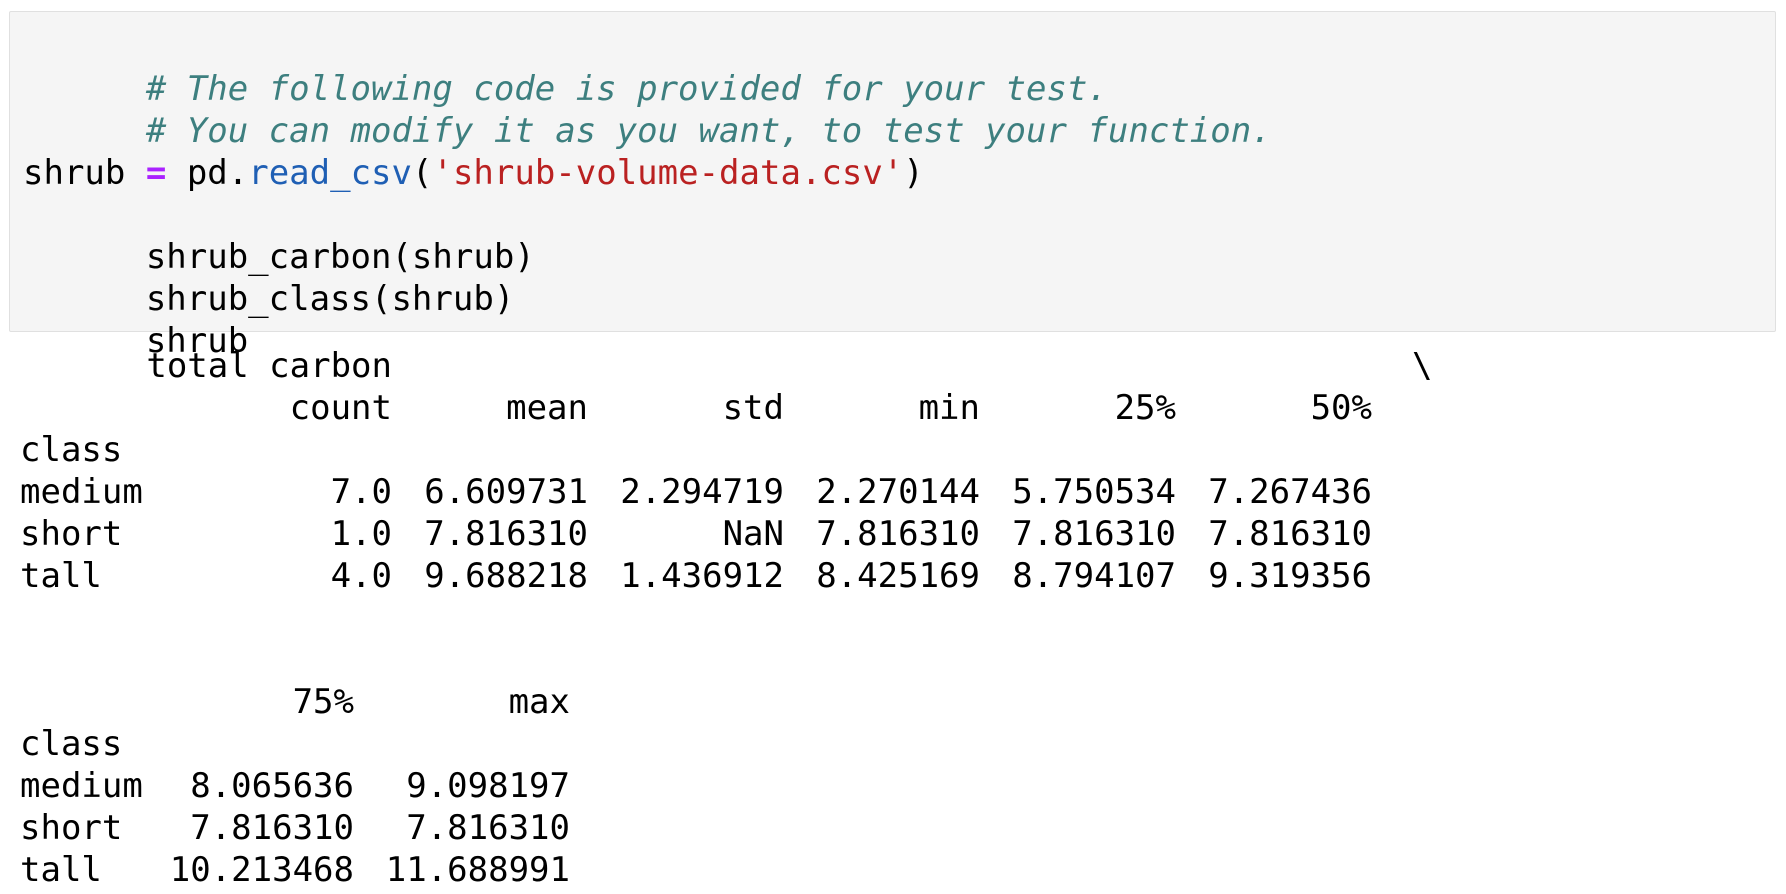  Describe the element at coordinates (217, 173) in the screenshot. I see `pandas-ref: pd.` at that location.